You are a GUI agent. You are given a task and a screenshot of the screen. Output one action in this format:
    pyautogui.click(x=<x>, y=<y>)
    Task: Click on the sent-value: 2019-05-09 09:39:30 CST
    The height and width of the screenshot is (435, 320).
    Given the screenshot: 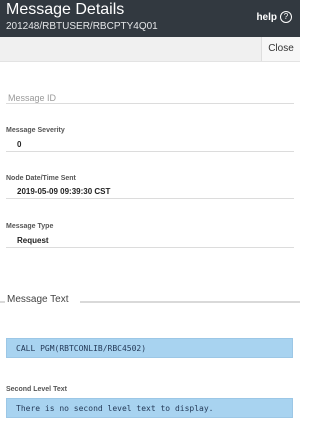 What is the action you would take?
    pyautogui.click(x=64, y=191)
    